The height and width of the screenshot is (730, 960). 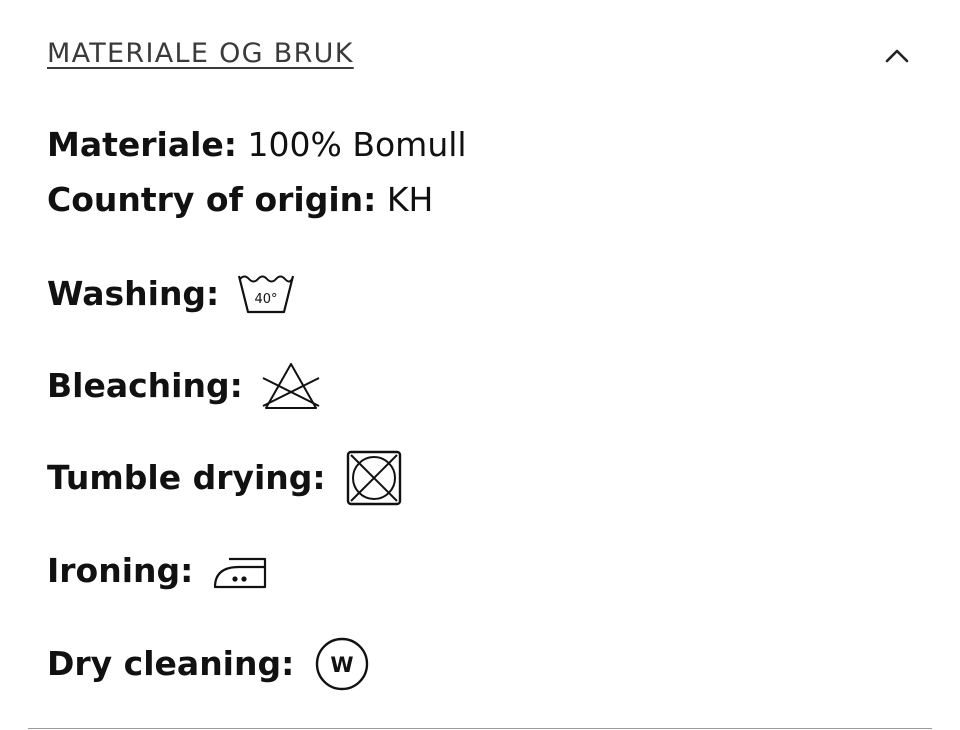 I want to click on iron-two-dots-icon, so click(x=240, y=573).